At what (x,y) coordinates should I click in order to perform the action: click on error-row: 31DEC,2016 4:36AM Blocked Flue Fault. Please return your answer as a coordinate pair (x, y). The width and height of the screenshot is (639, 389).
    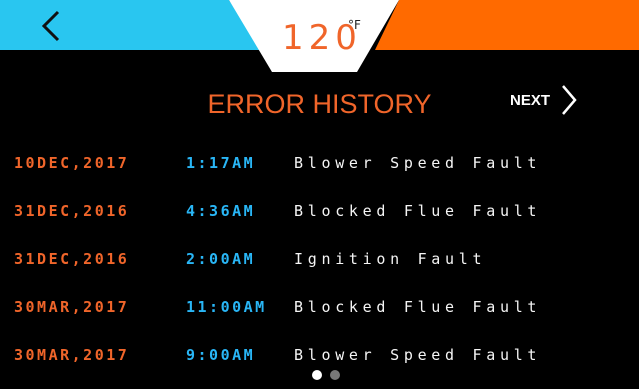
    Looking at the image, I should click on (324, 211).